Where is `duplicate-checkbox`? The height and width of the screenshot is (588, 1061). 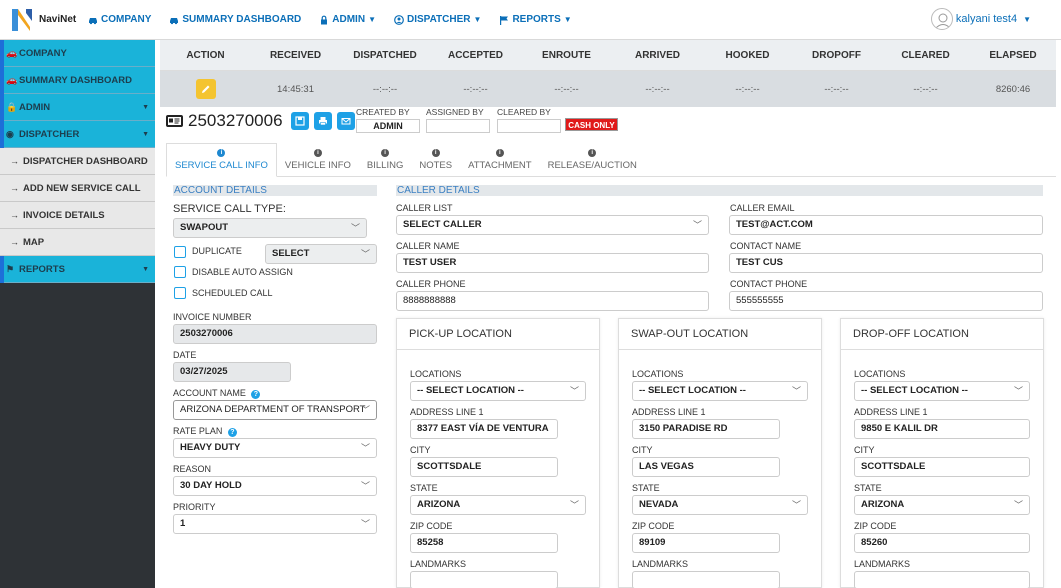 duplicate-checkbox is located at coordinates (180, 252).